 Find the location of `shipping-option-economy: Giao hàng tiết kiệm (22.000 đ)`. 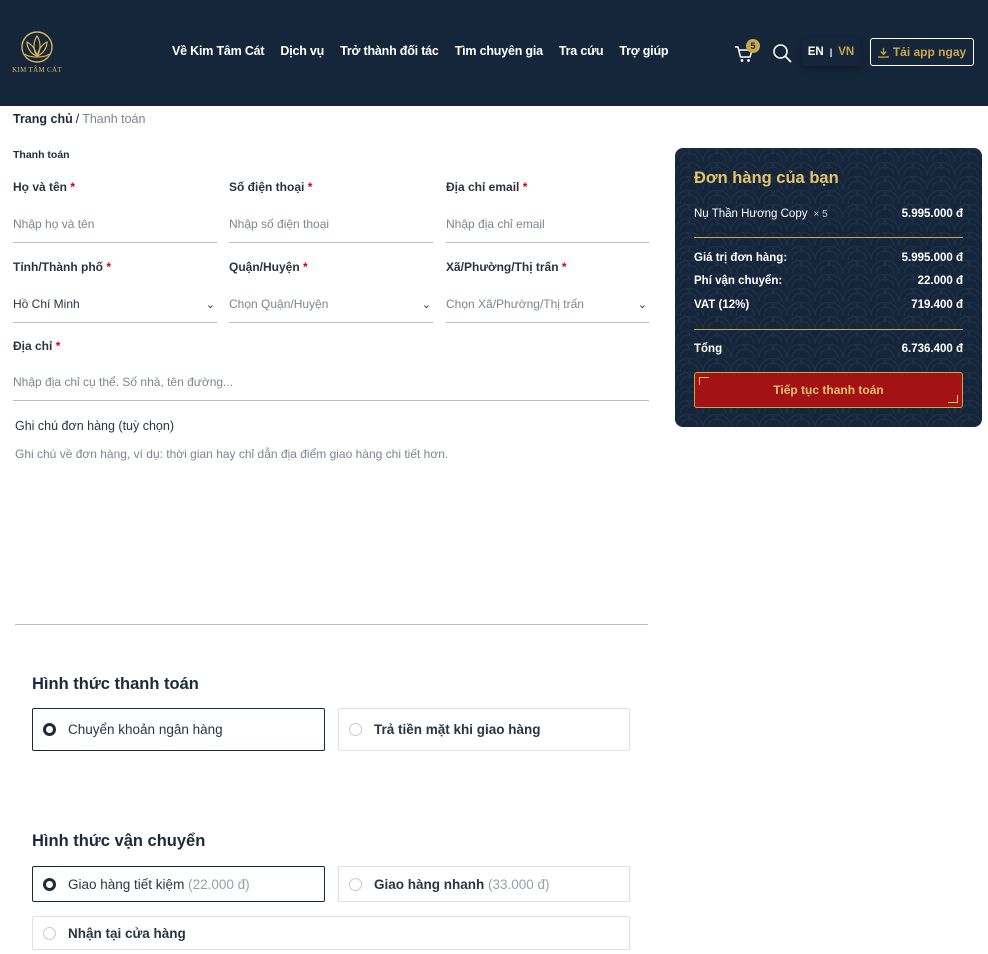

shipping-option-economy: Giao hàng tiết kiệm (22.000 đ) is located at coordinates (178, 884).